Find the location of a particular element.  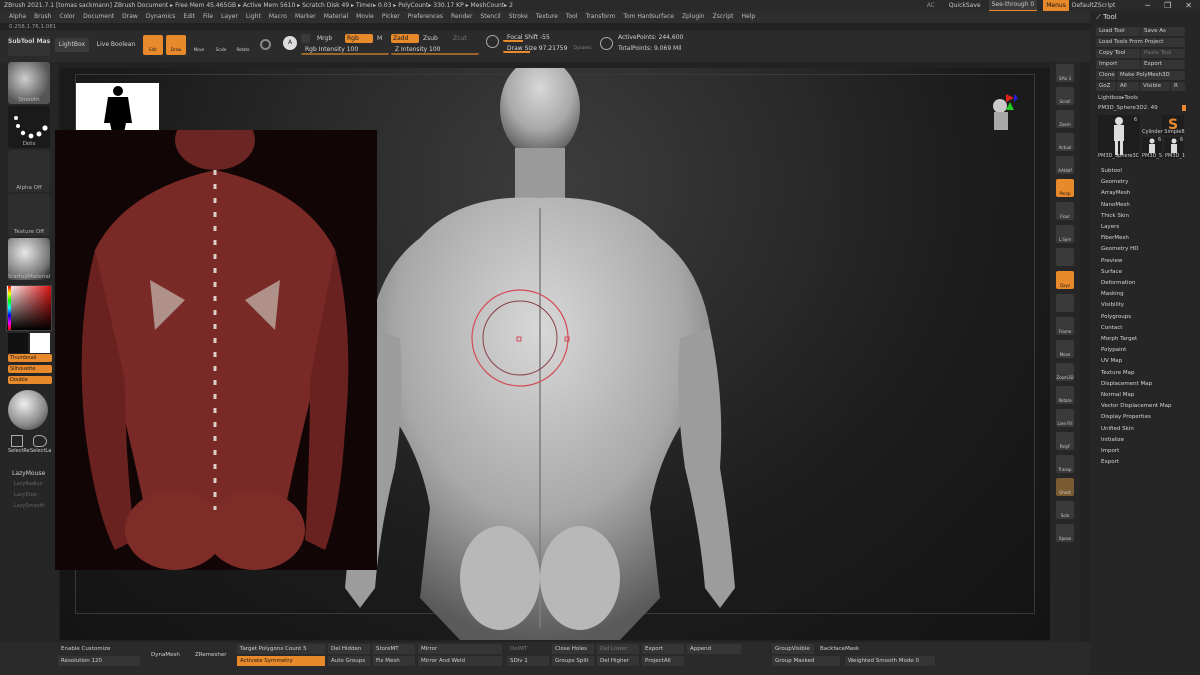

shelf-zoom3d-button: Zoom3D is located at coordinates (1065, 372).